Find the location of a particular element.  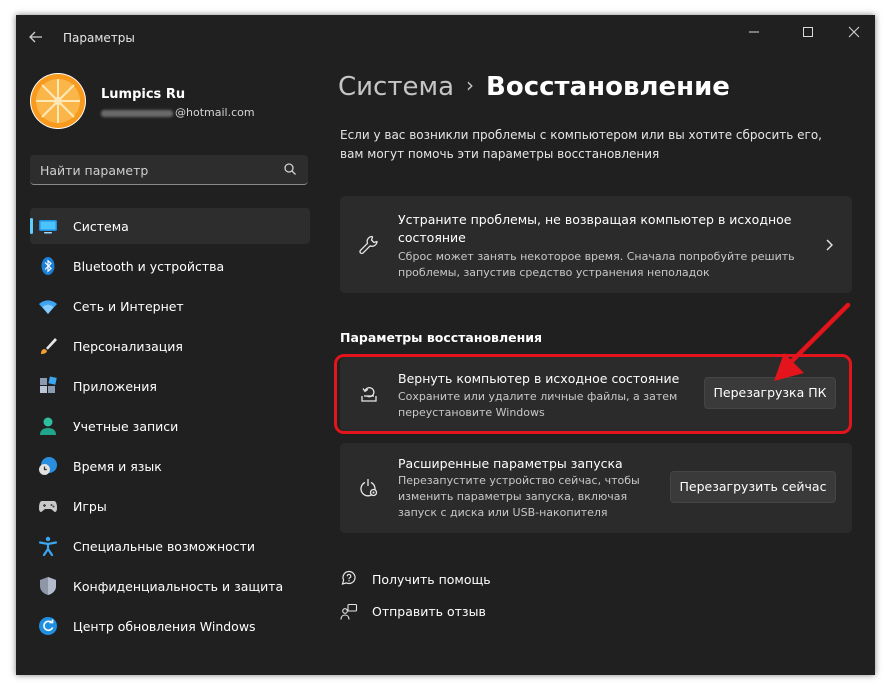

sidebar-item-label: Игры is located at coordinates (90, 506).